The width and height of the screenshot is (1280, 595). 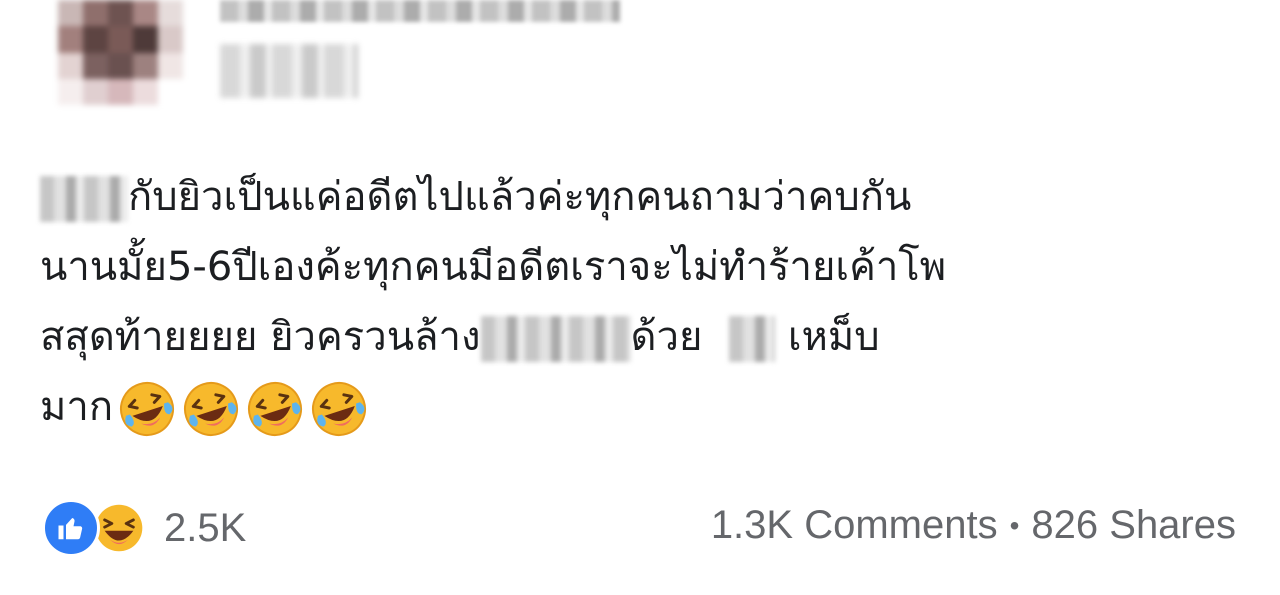 I want to click on post-line-3: สสุดท้ายยยย ยิวครวนล้าง ด้วย เหม็บ, so click(x=640, y=337).